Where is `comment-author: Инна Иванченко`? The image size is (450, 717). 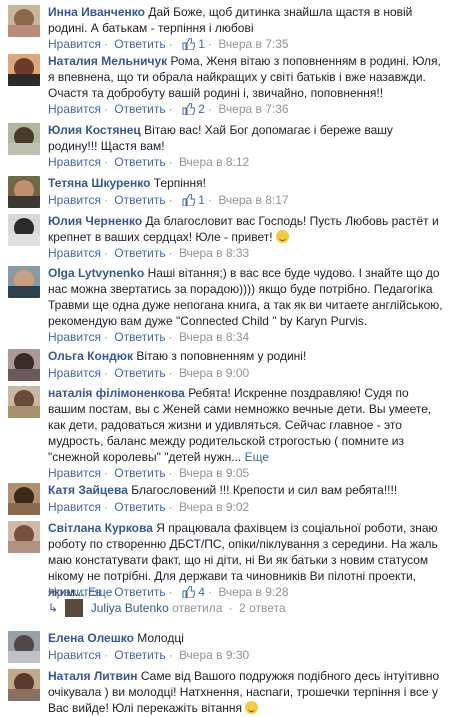
comment-author: Инна Иванченко is located at coordinates (96, 12).